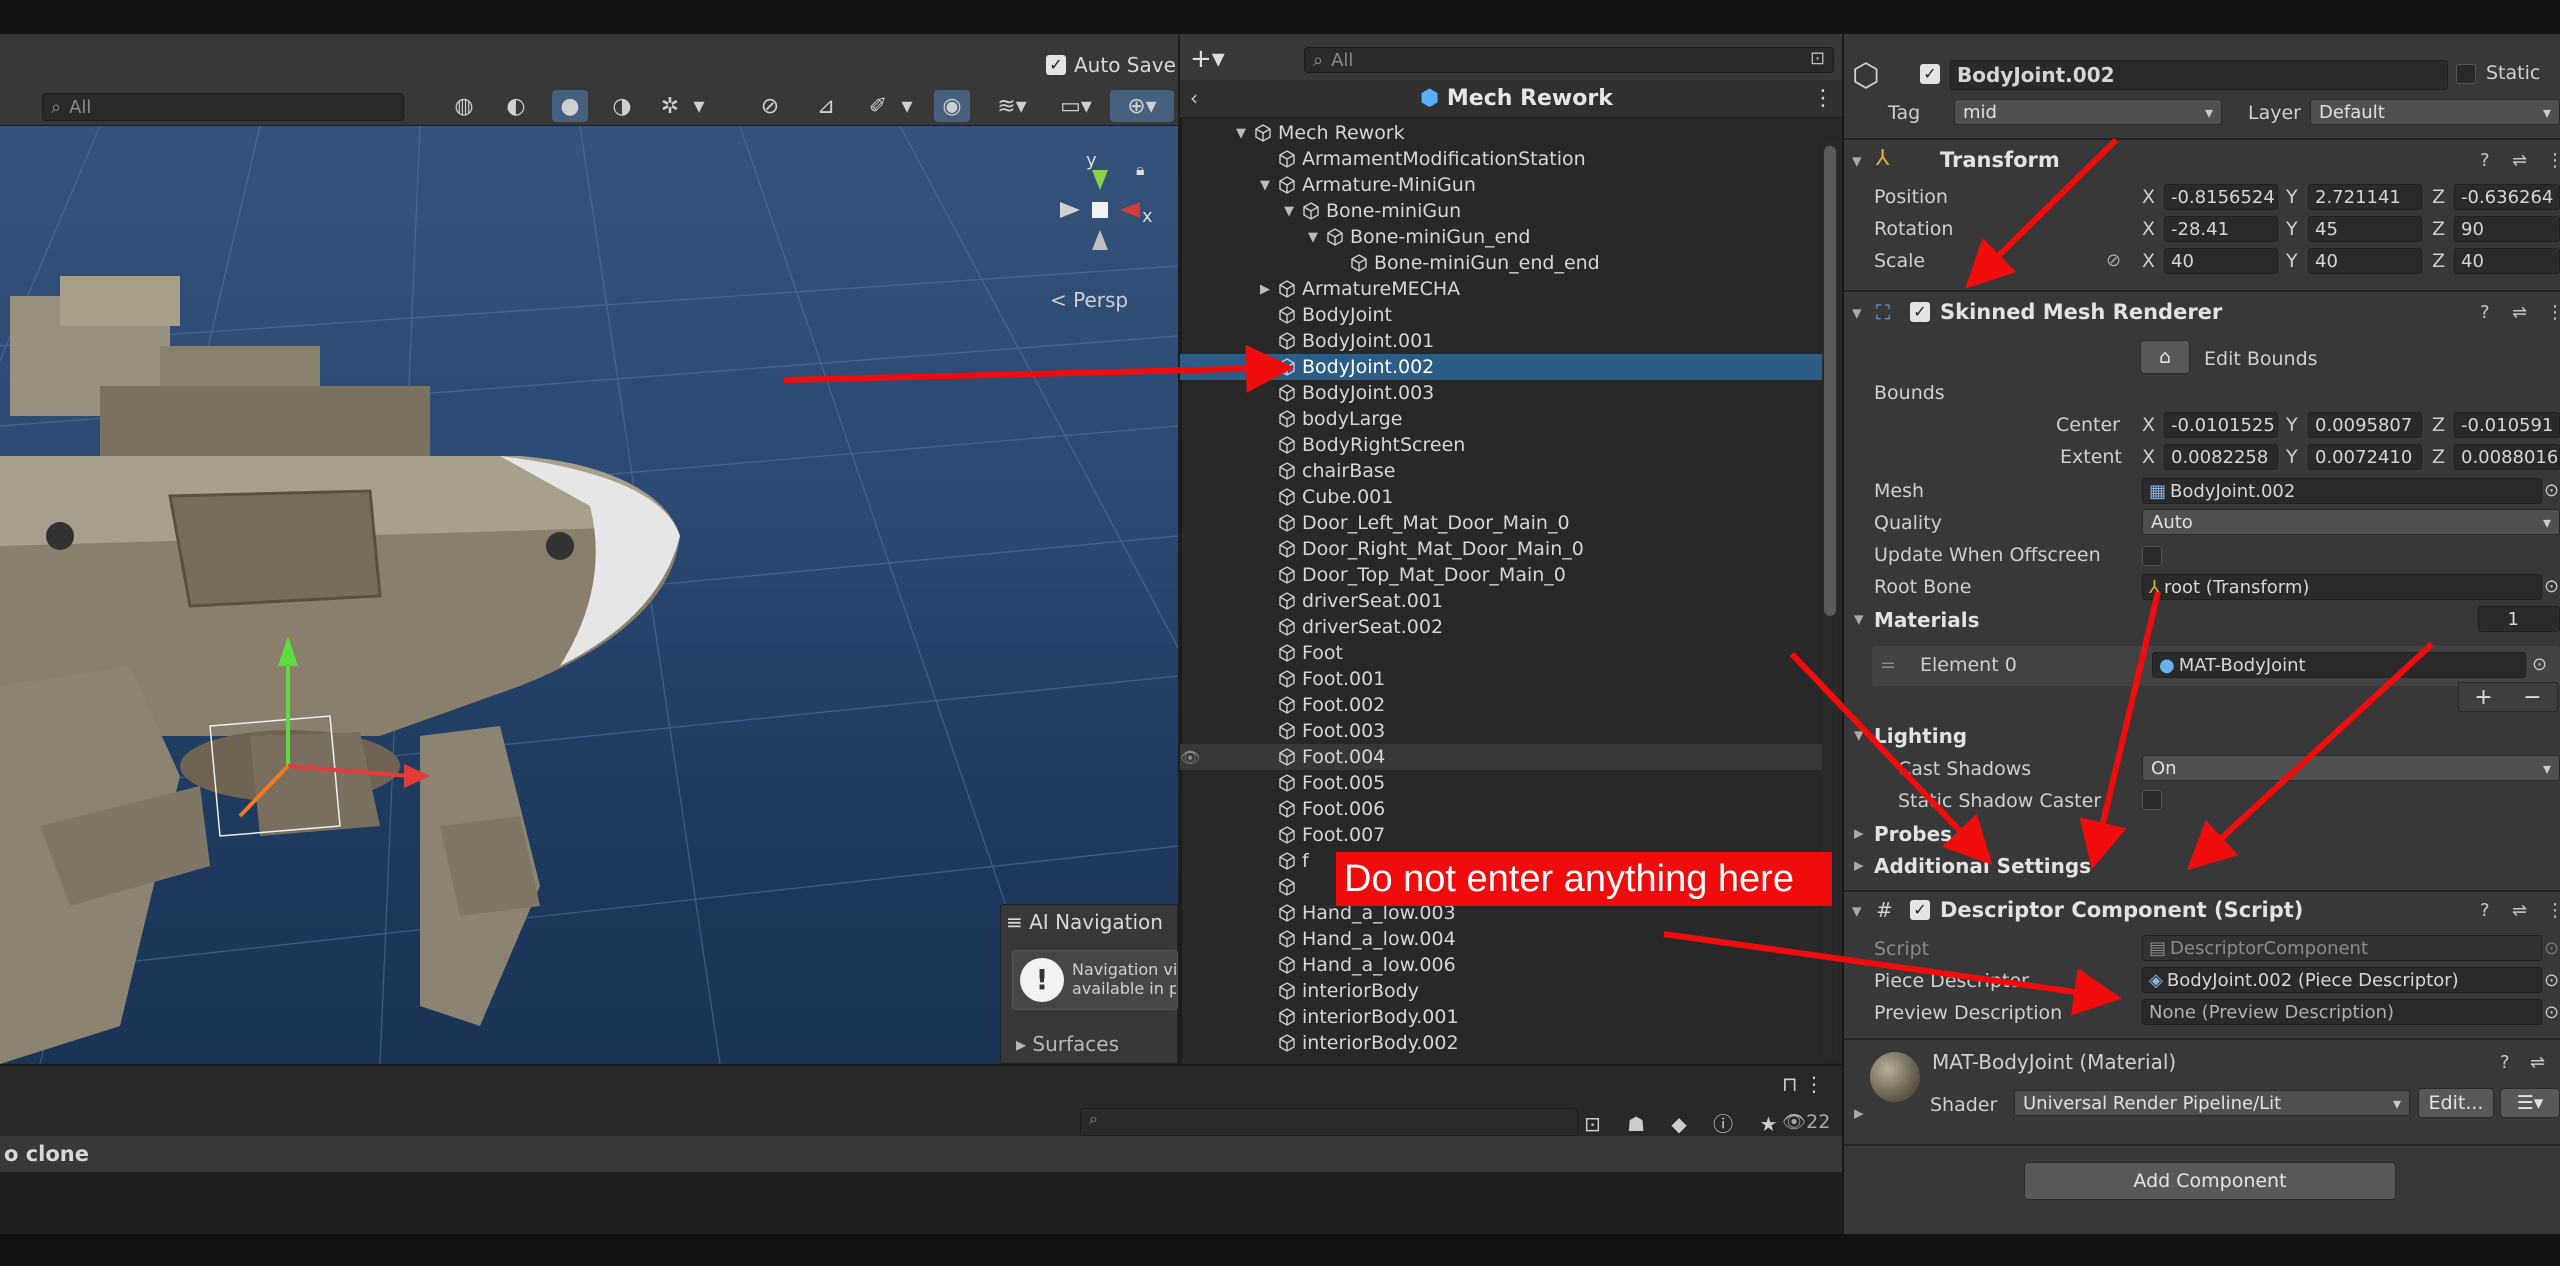  I want to click on surfaces-foldout: ▸ Surfaces, so click(1067, 1044).